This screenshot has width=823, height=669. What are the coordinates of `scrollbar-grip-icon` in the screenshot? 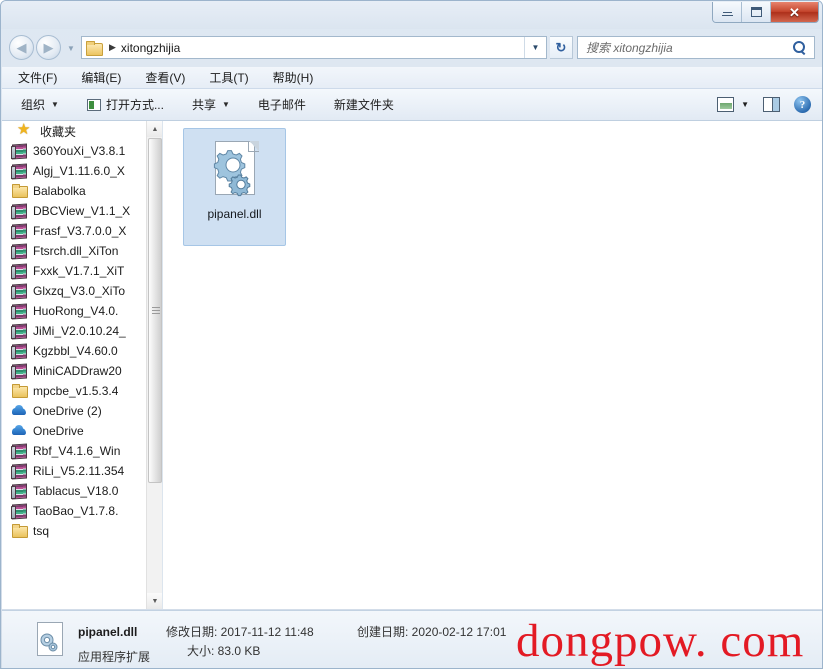 It's located at (156, 310).